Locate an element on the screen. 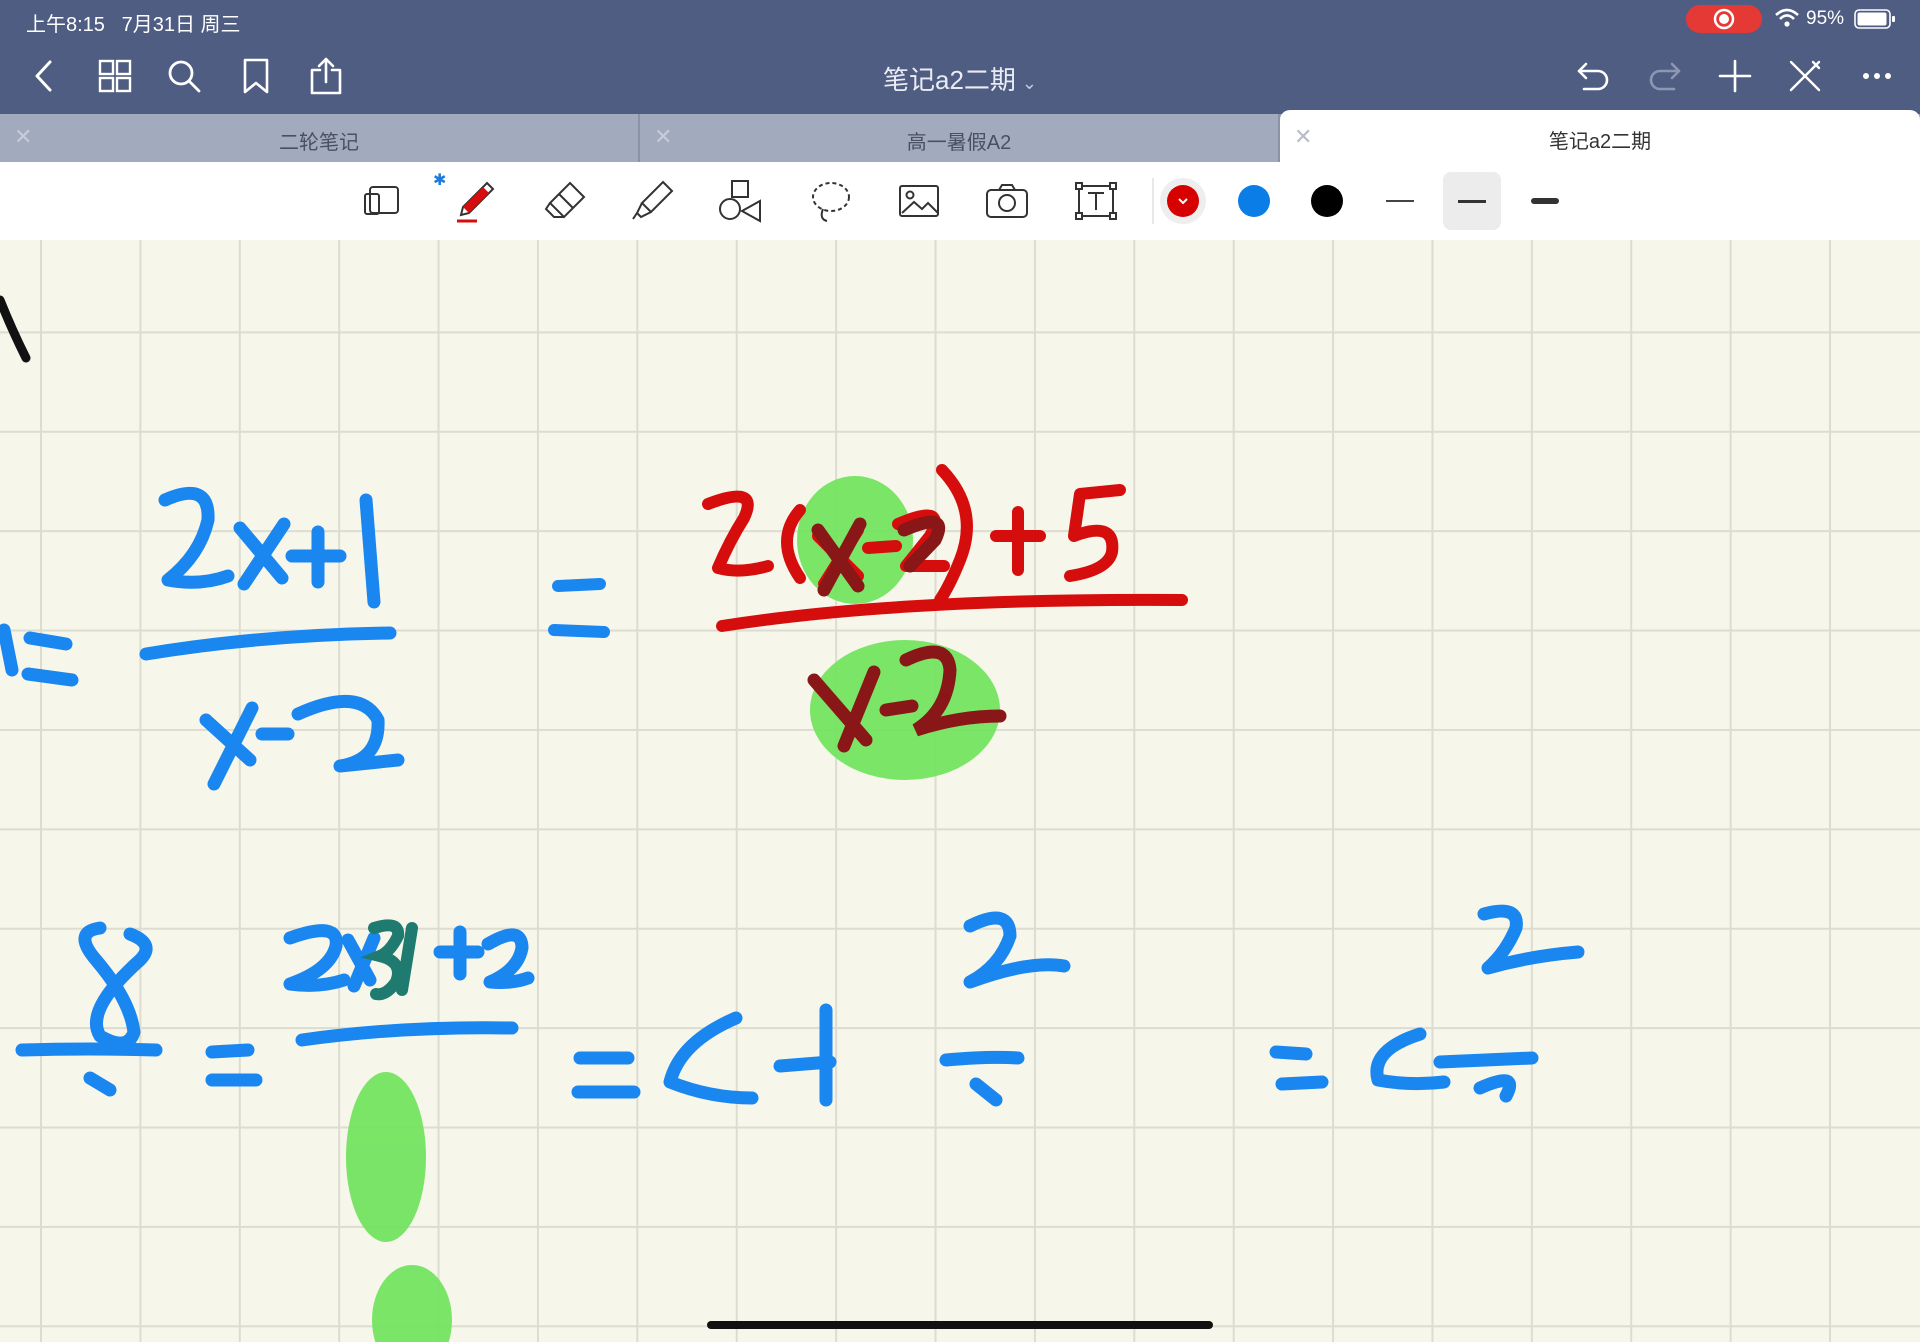 The height and width of the screenshot is (1342, 1920). tab-3-active: ✕ 笔记a2二期 is located at coordinates (1600, 136).